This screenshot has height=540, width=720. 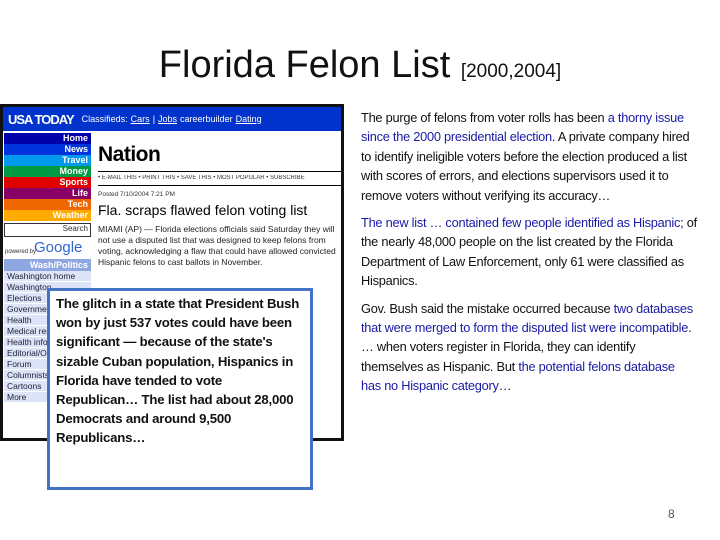 I want to click on slide-title: Florida Felon List [2000,2004], so click(x=360, y=65).